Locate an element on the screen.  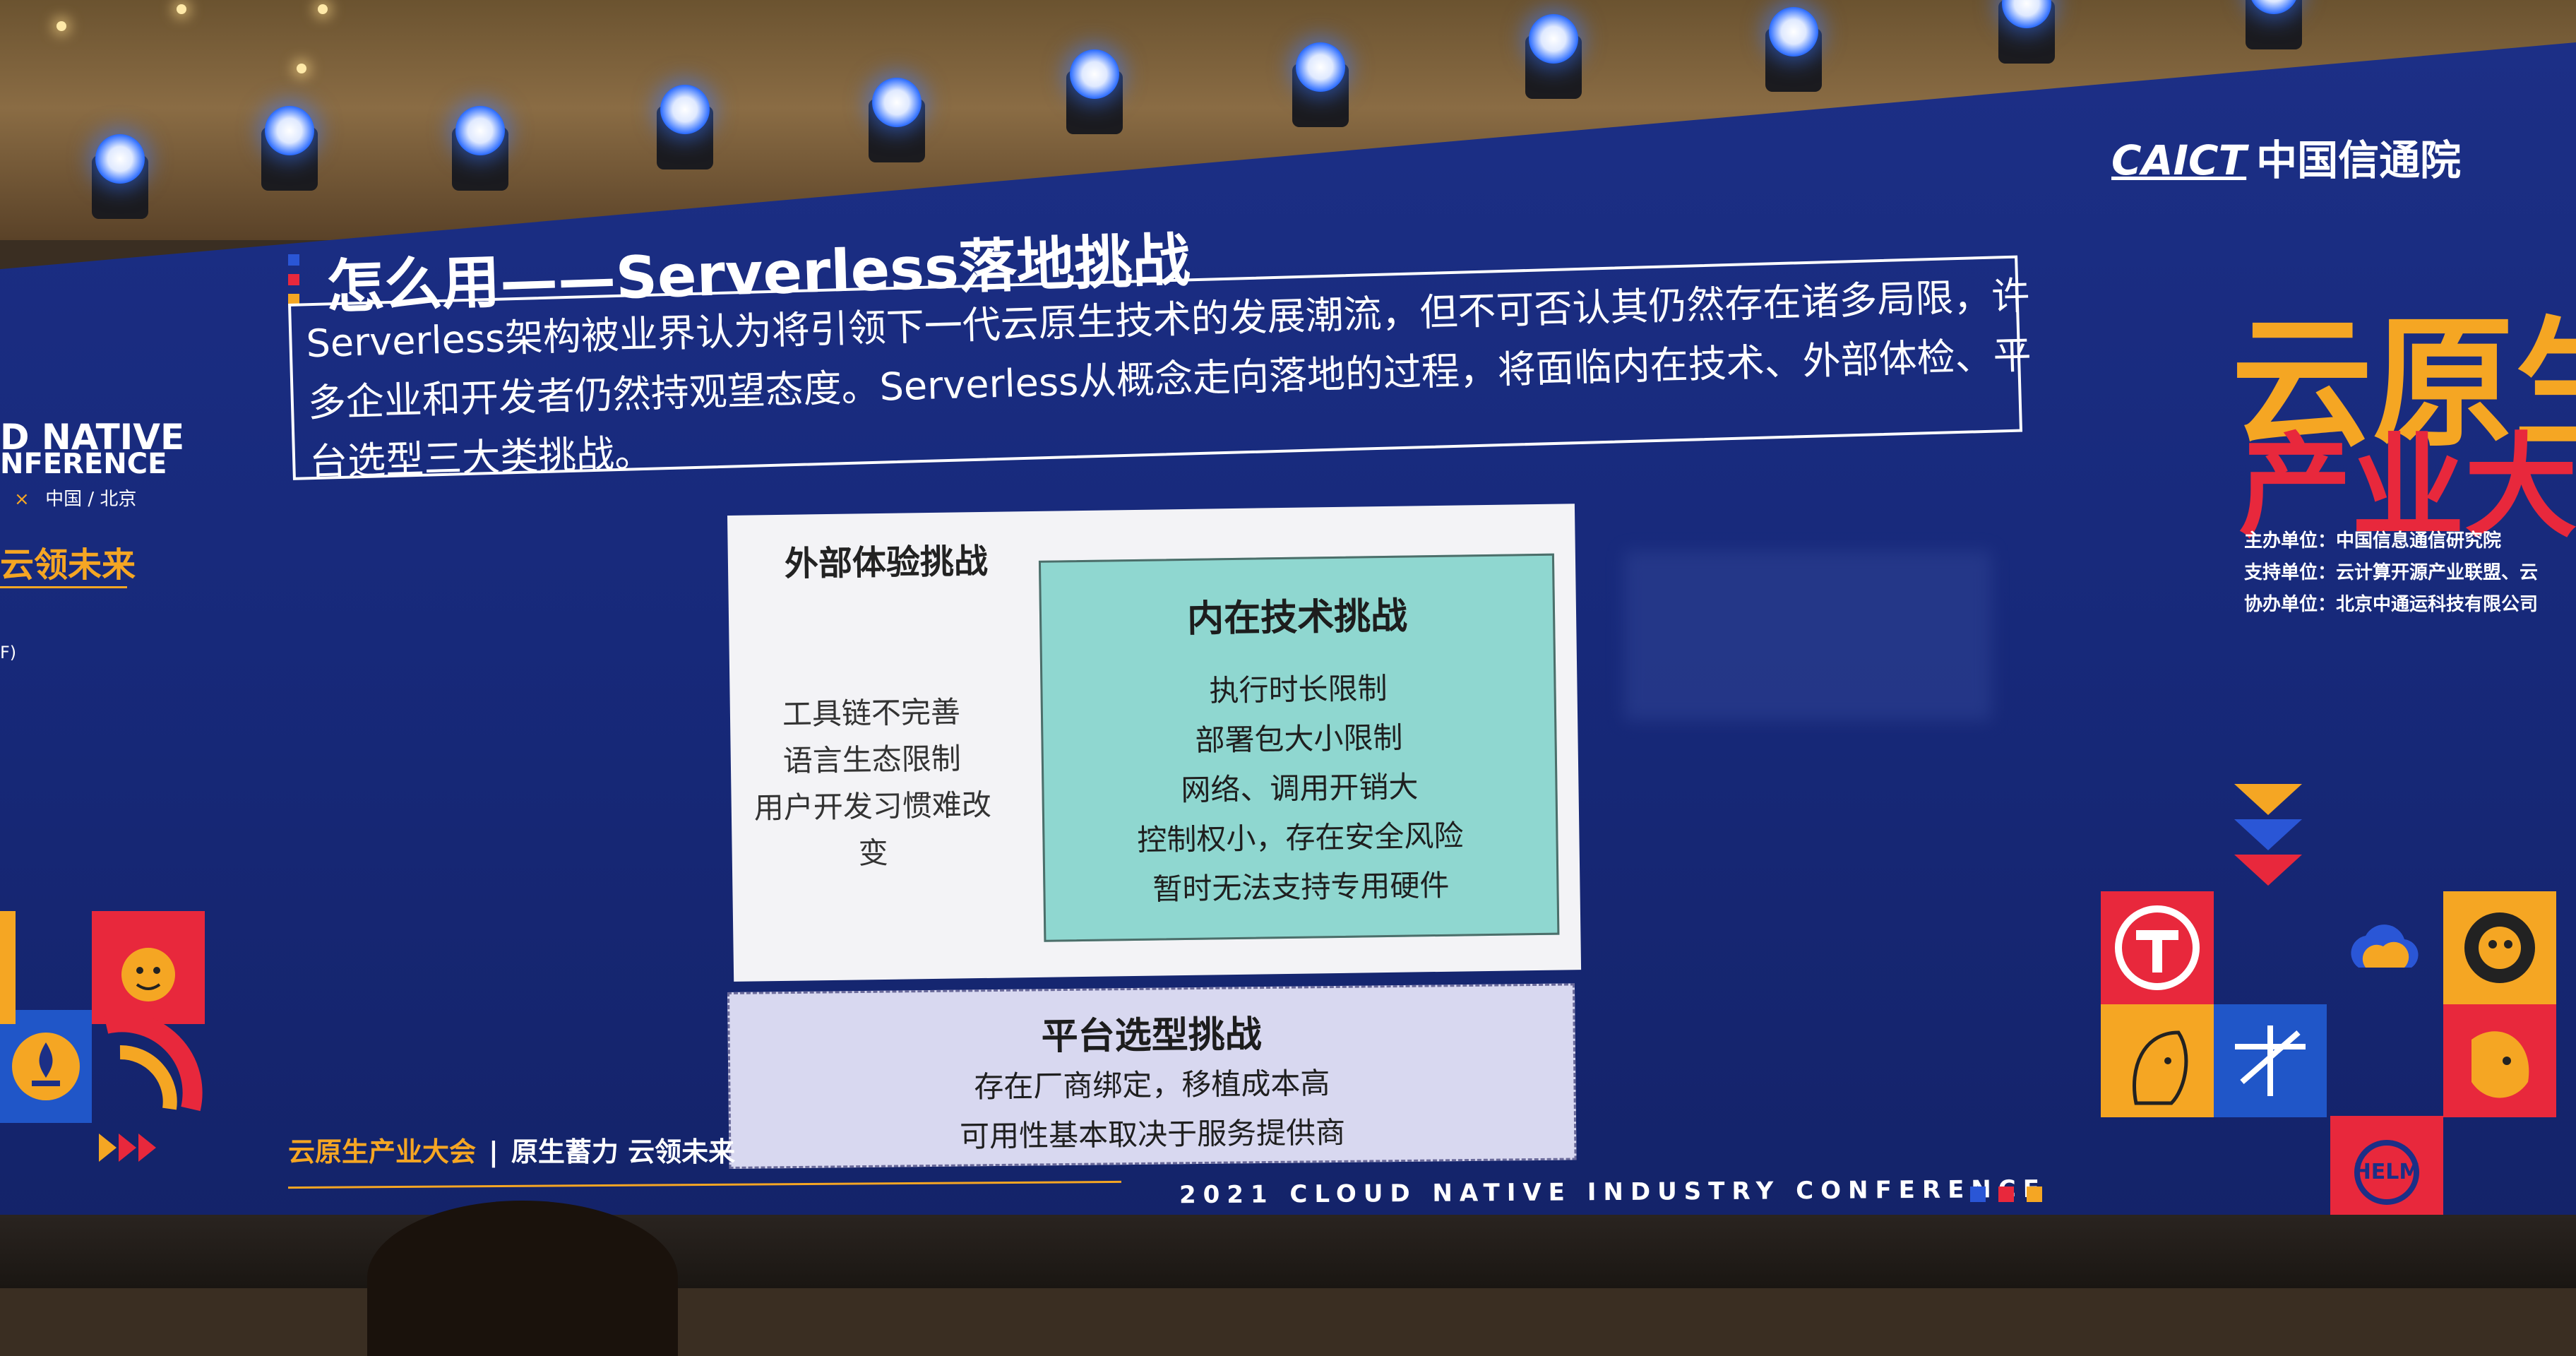
blurred-screen-area is located at coordinates (1807, 635).